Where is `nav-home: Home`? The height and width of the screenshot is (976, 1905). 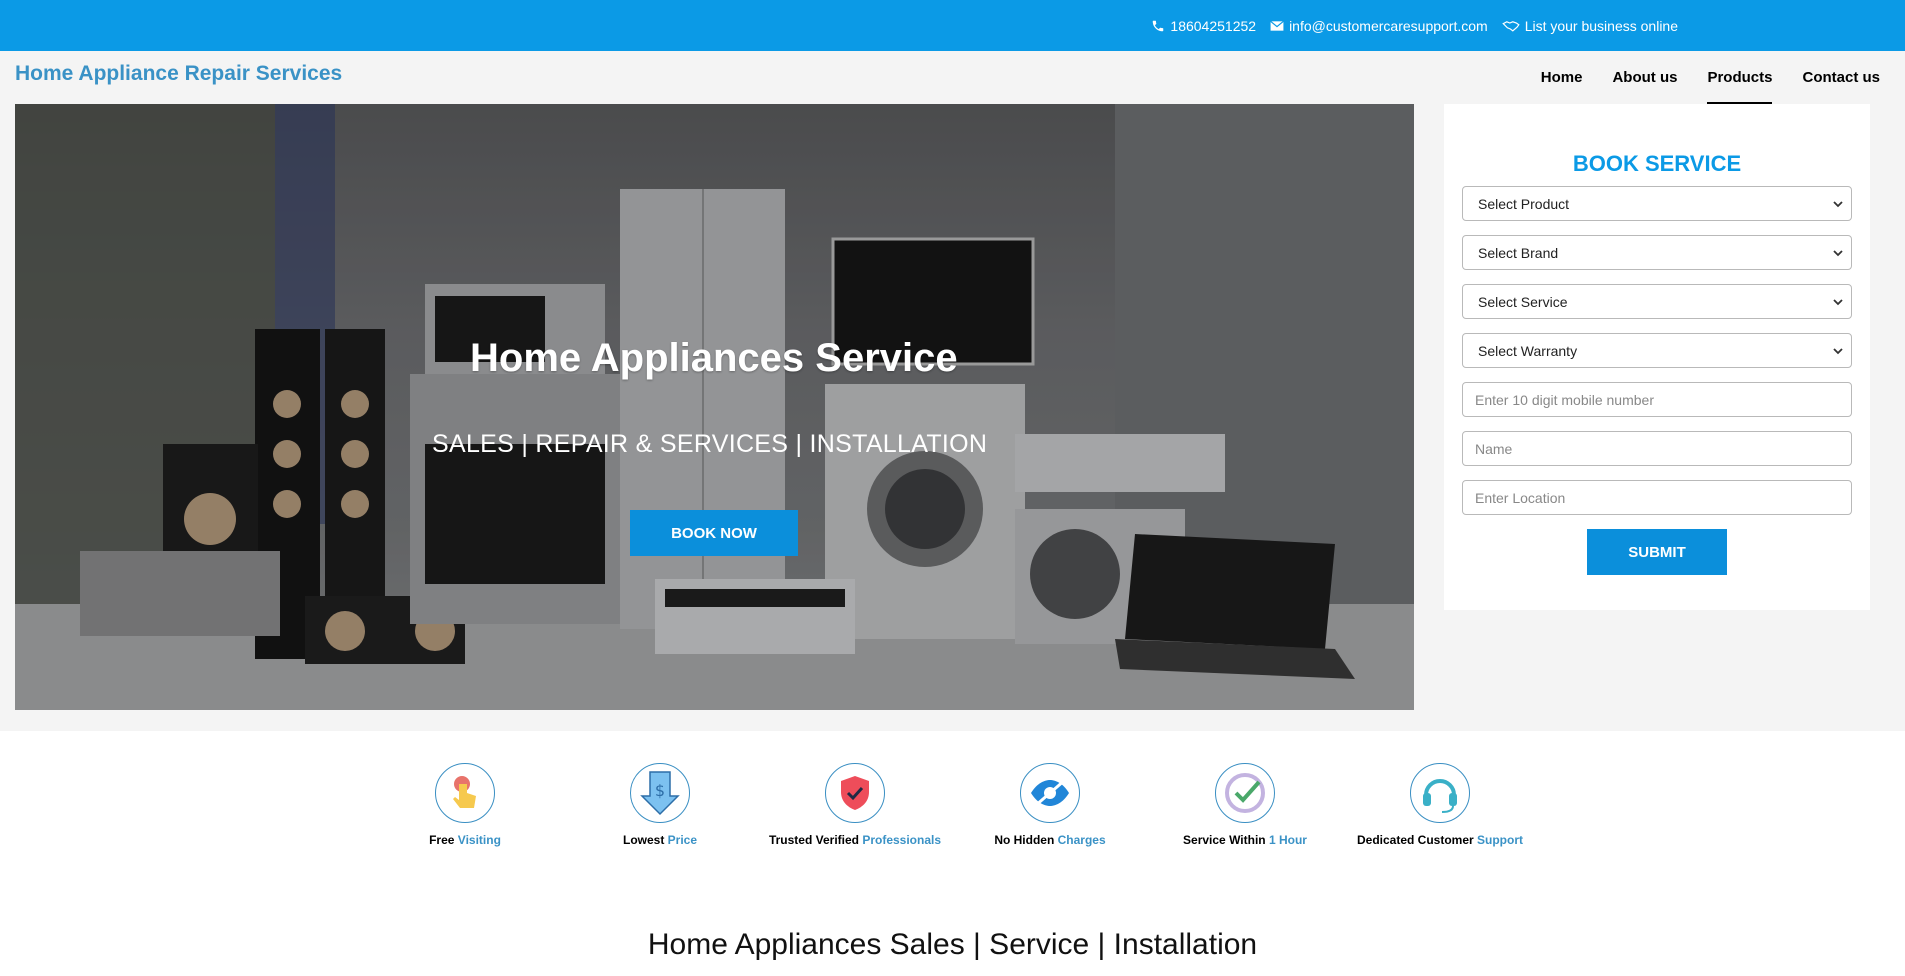 nav-home: Home is located at coordinates (1562, 86).